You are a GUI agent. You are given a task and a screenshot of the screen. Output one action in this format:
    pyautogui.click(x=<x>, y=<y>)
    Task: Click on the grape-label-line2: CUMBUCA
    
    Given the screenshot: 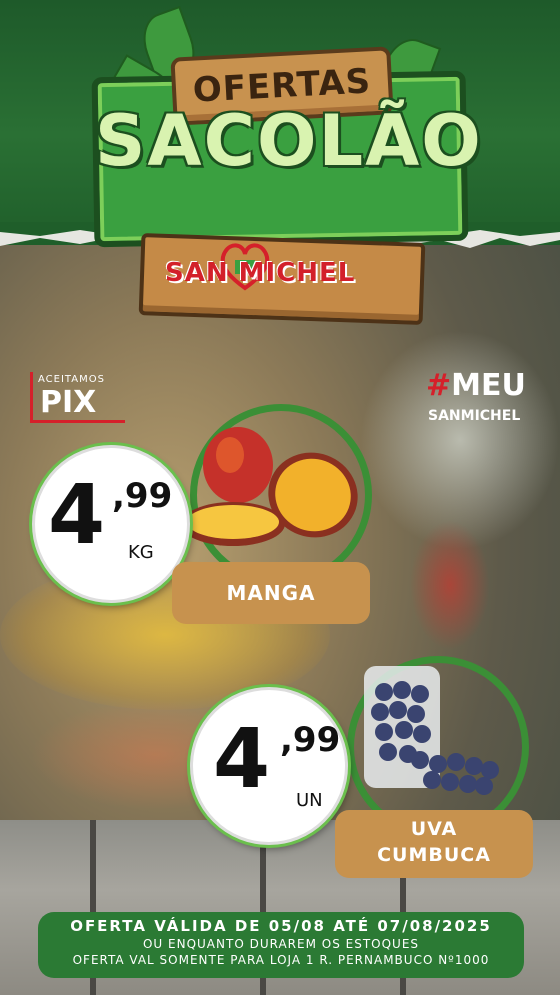 What is the action you would take?
    pyautogui.click(x=434, y=855)
    